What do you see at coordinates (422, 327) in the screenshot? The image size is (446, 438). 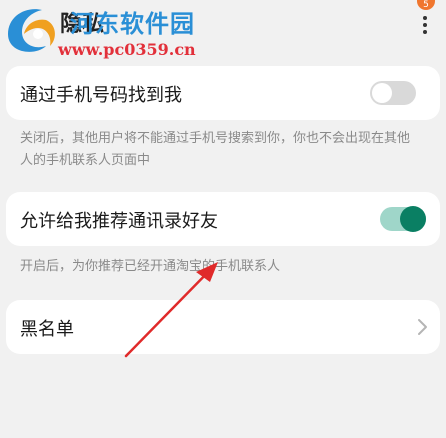 I see `chevron-right-icon` at bounding box center [422, 327].